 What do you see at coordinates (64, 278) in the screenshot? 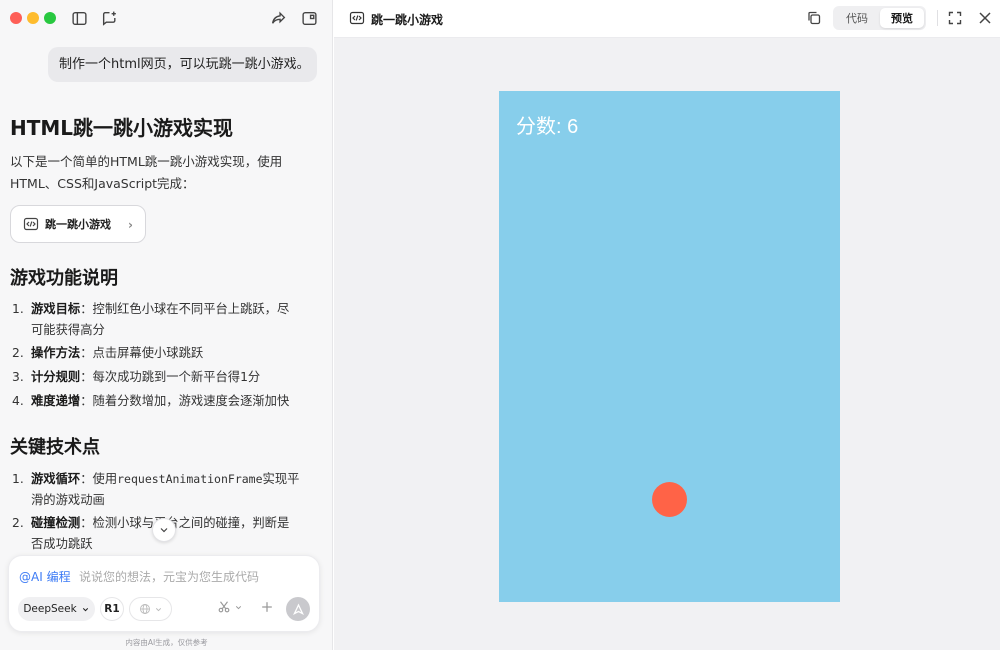
I see `section-title-features: 游戏功能说明` at bounding box center [64, 278].